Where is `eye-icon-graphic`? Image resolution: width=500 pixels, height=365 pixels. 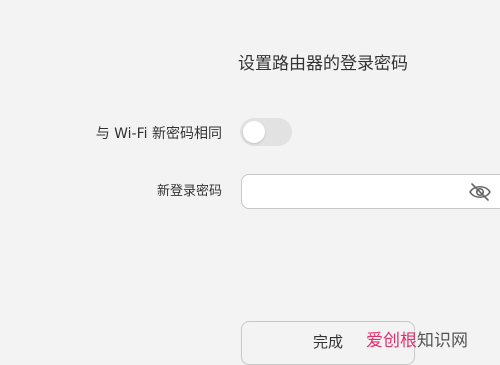
eye-icon-graphic is located at coordinates (480, 192).